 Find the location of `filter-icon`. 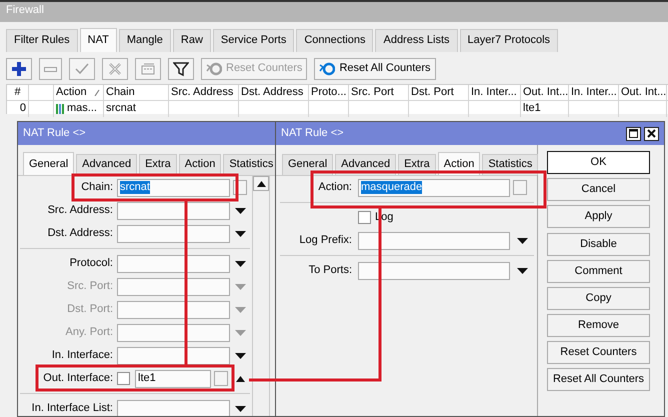

filter-icon is located at coordinates (181, 69).